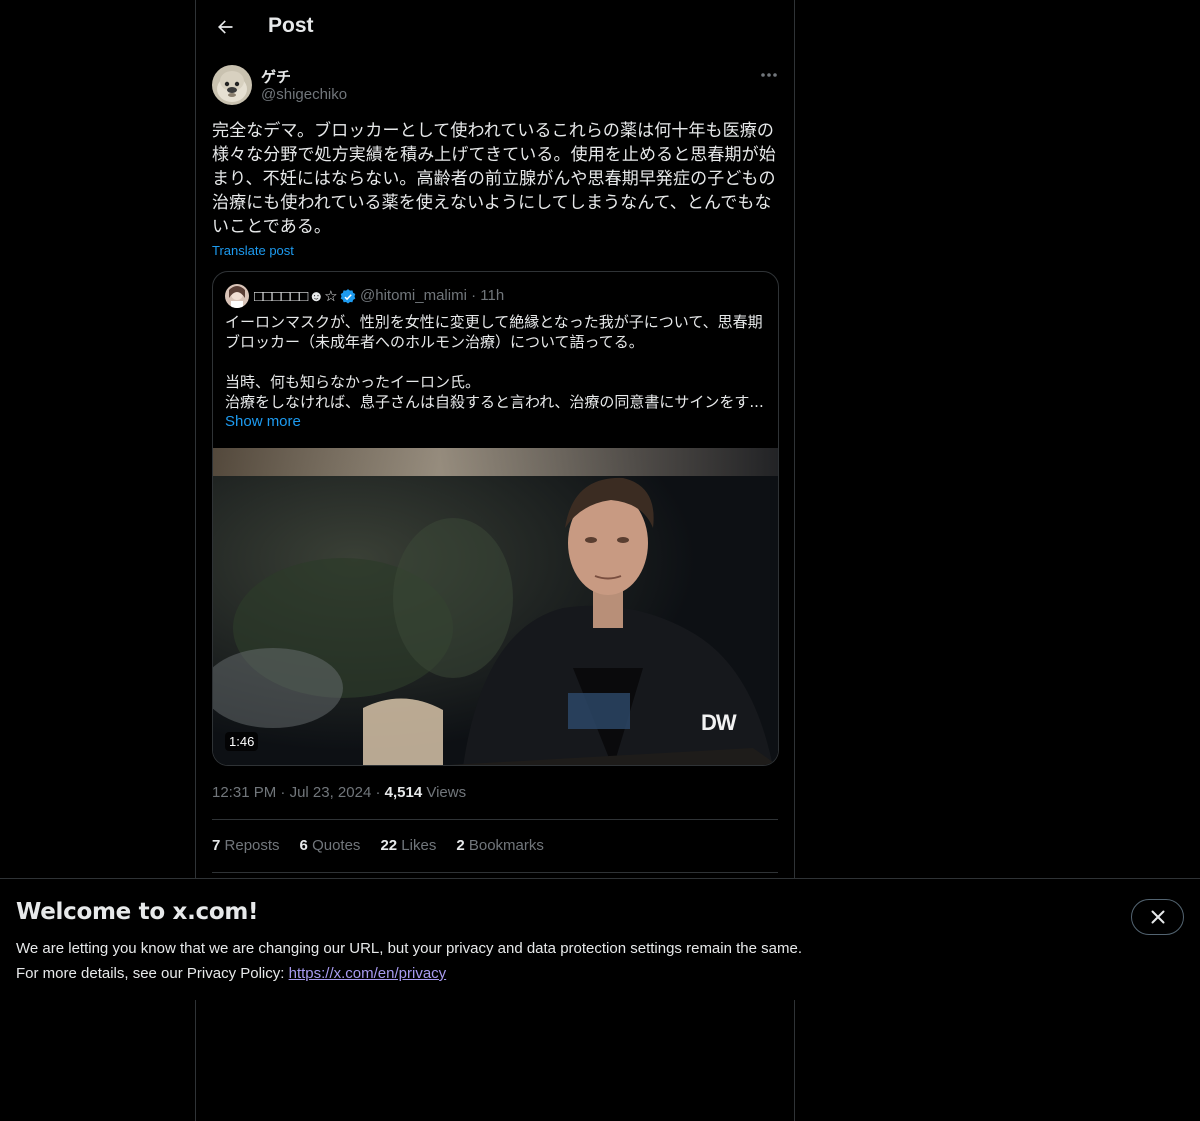 The width and height of the screenshot is (1200, 1121). Describe the element at coordinates (303, 845) in the screenshot. I see `stat-count: 6` at that location.